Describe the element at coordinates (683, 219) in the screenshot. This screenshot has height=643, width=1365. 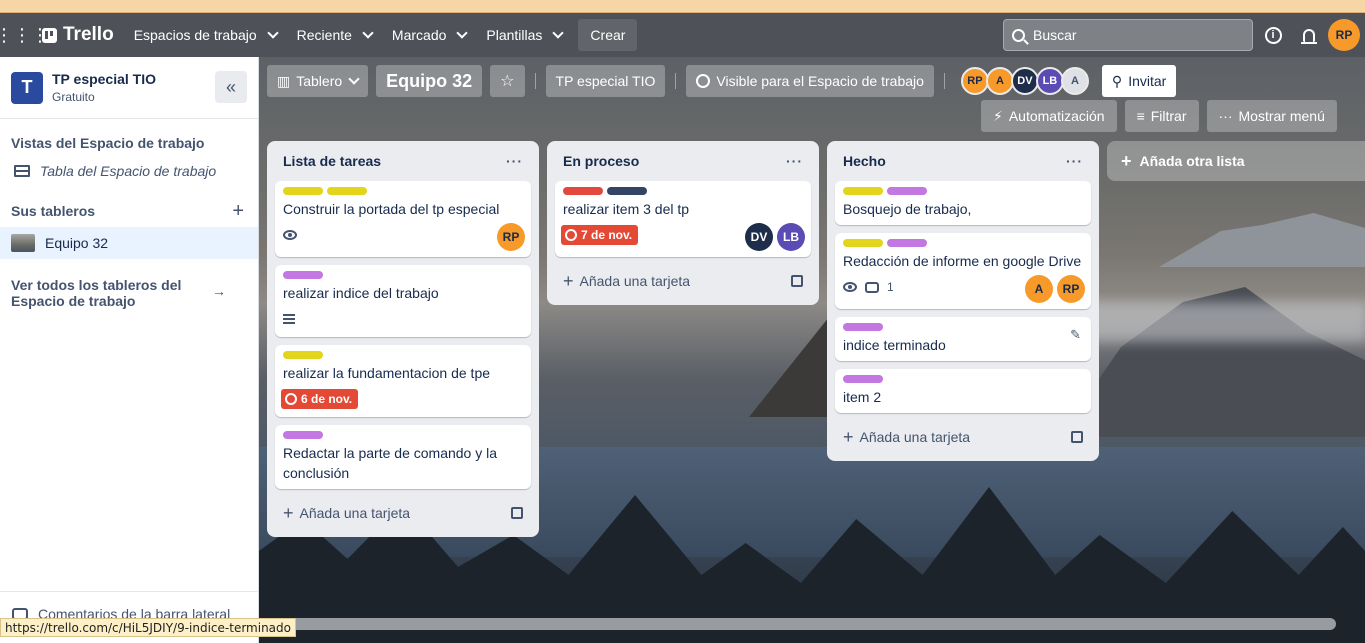
I see `card: realizar item 3 del tp 7 de nov. DV LB` at that location.